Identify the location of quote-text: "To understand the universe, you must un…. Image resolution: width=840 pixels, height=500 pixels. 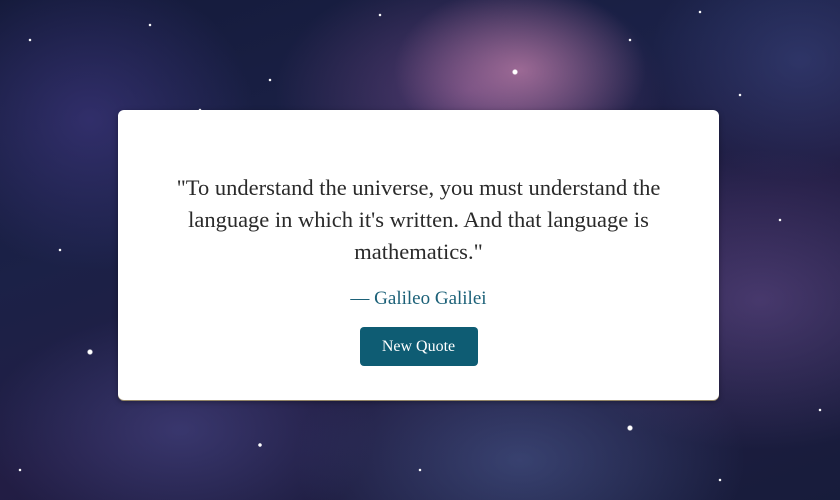
(418, 219).